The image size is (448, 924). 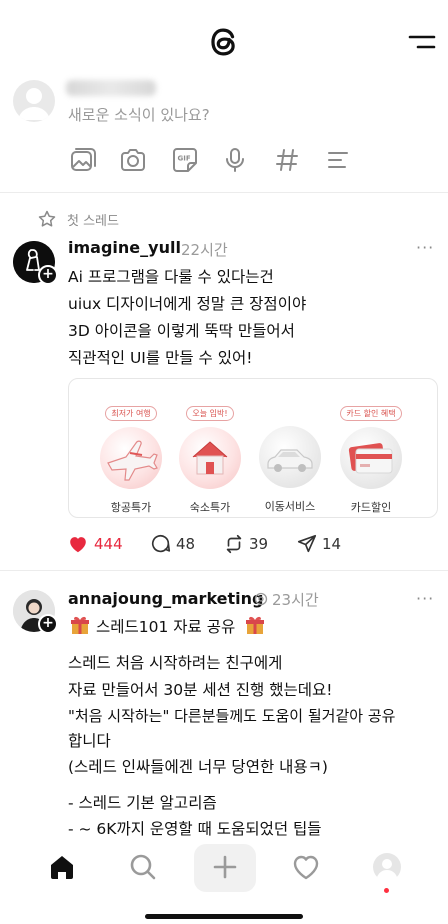 What do you see at coordinates (290, 506) in the screenshot?
I see `tile-label: 이동서비스` at bounding box center [290, 506].